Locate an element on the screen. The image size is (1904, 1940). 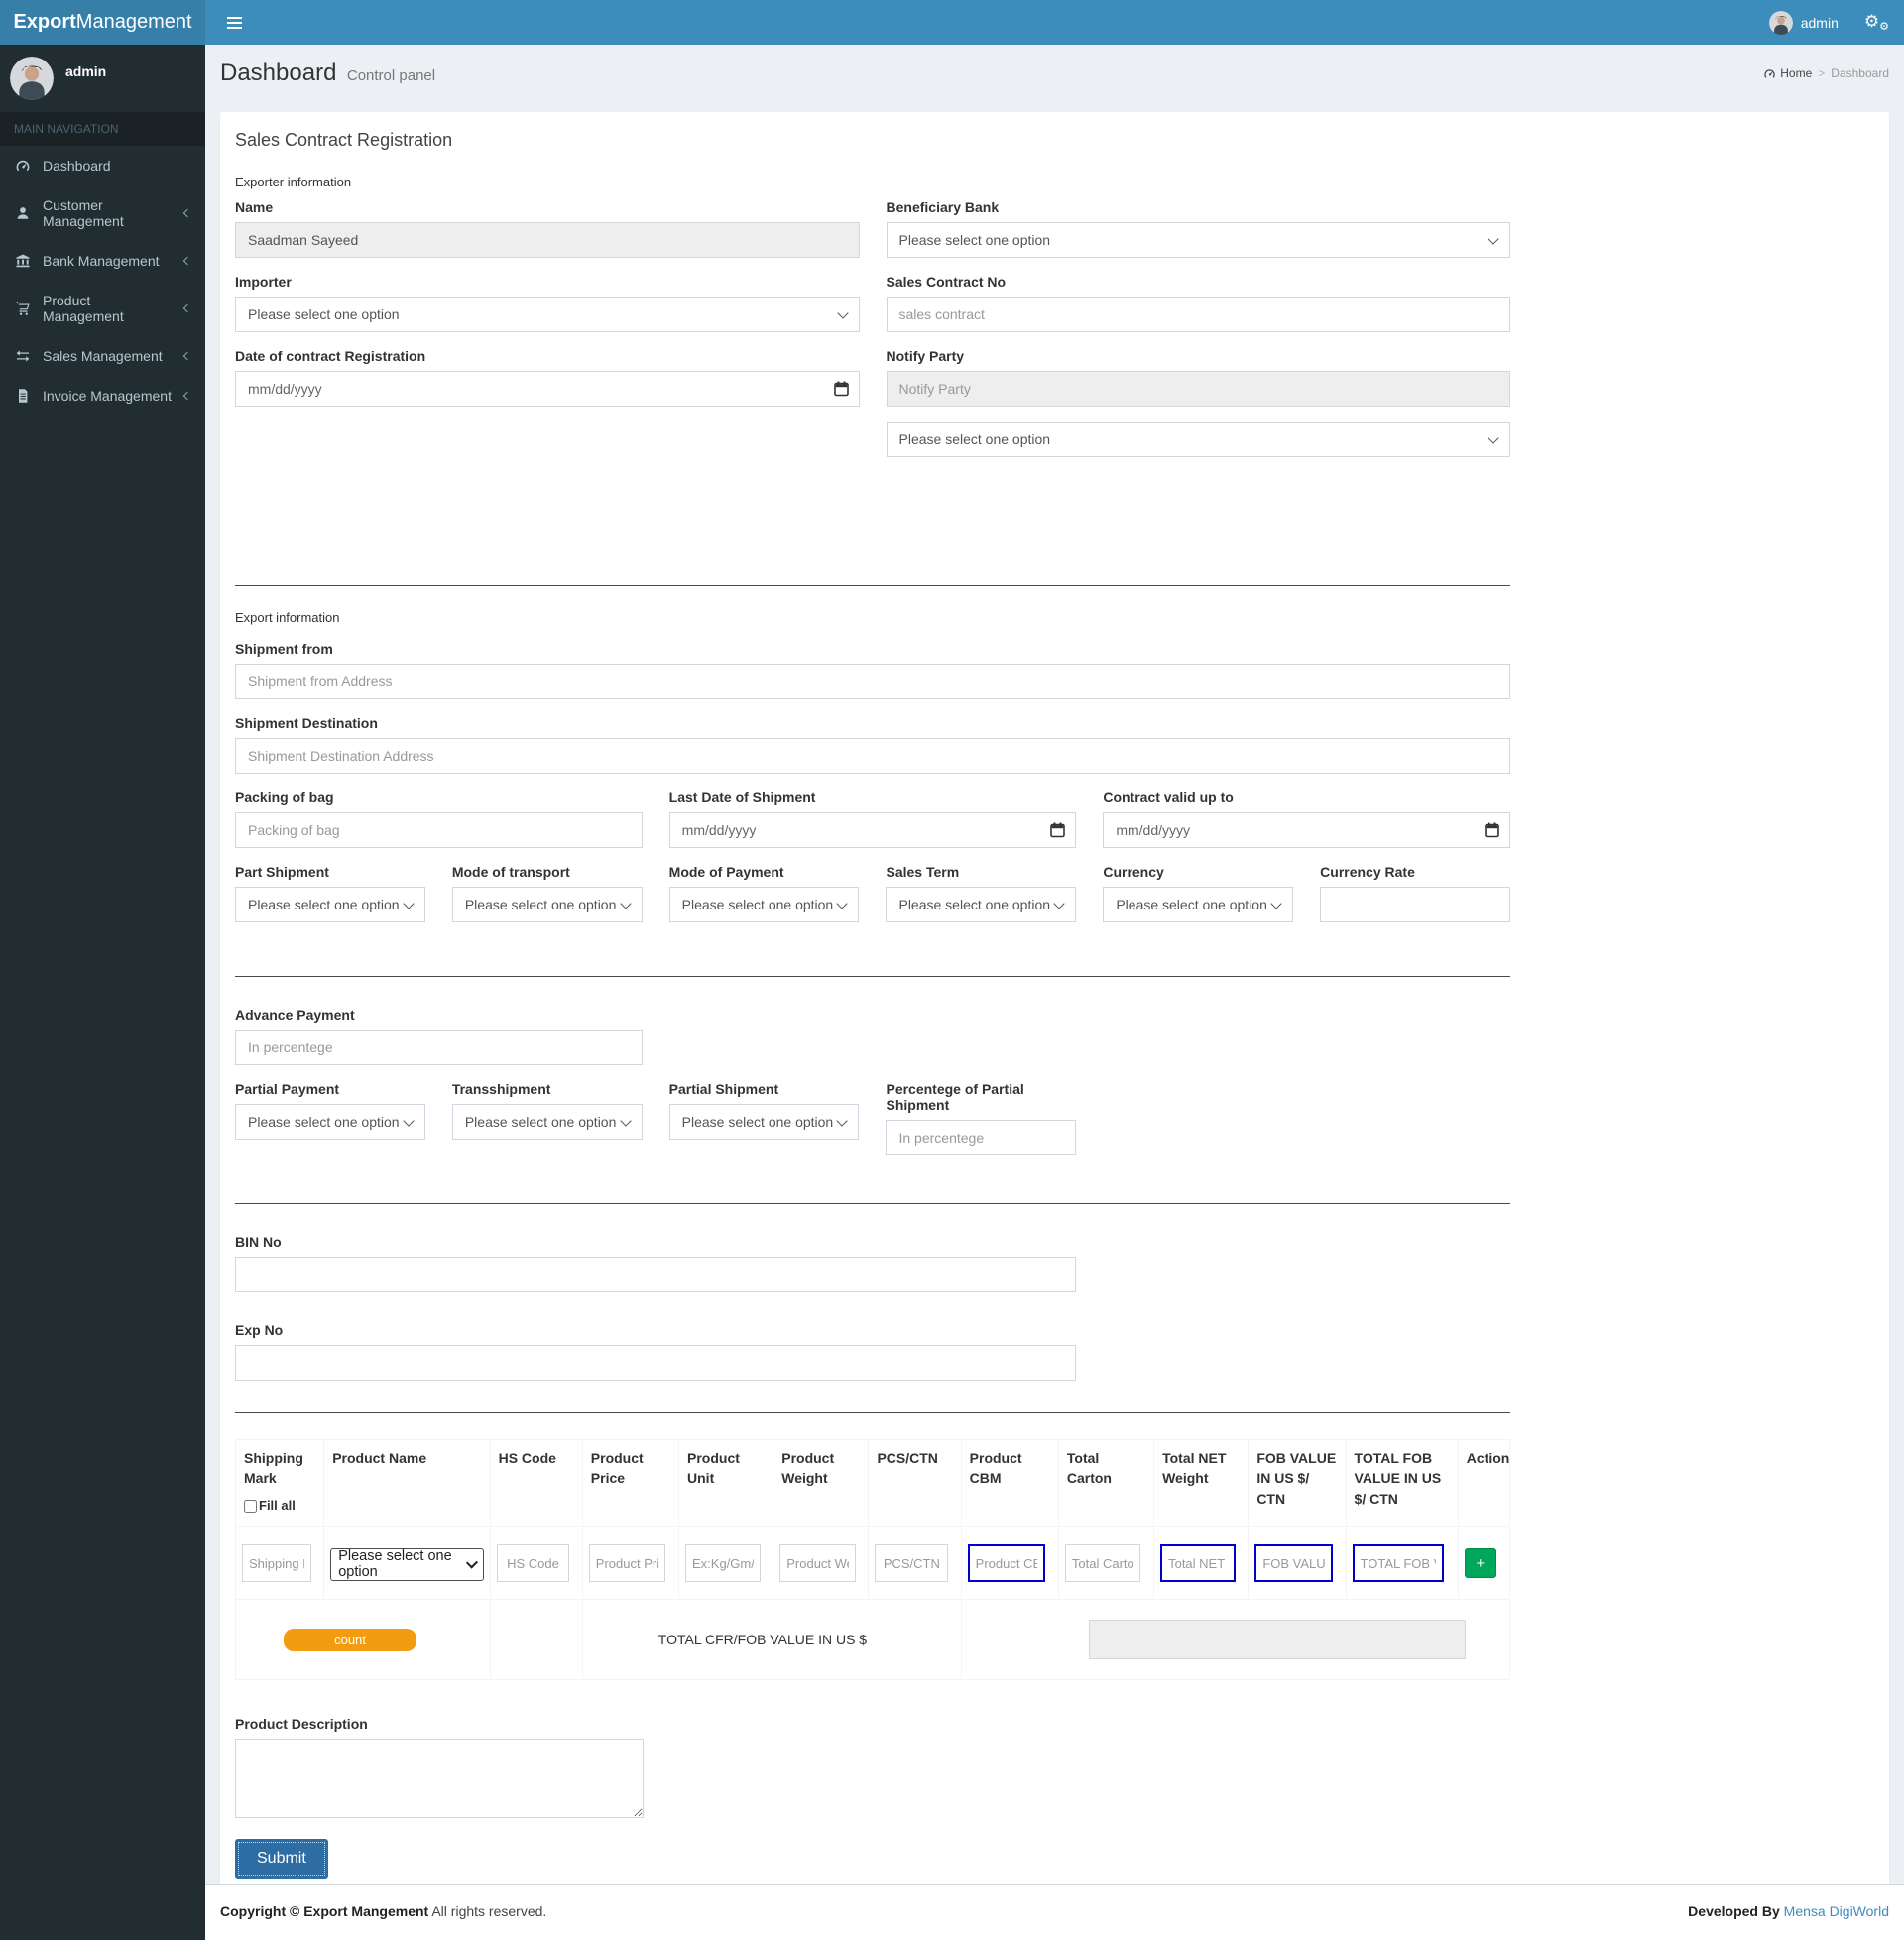
dashboard-gauge-icon is located at coordinates (1769, 73).